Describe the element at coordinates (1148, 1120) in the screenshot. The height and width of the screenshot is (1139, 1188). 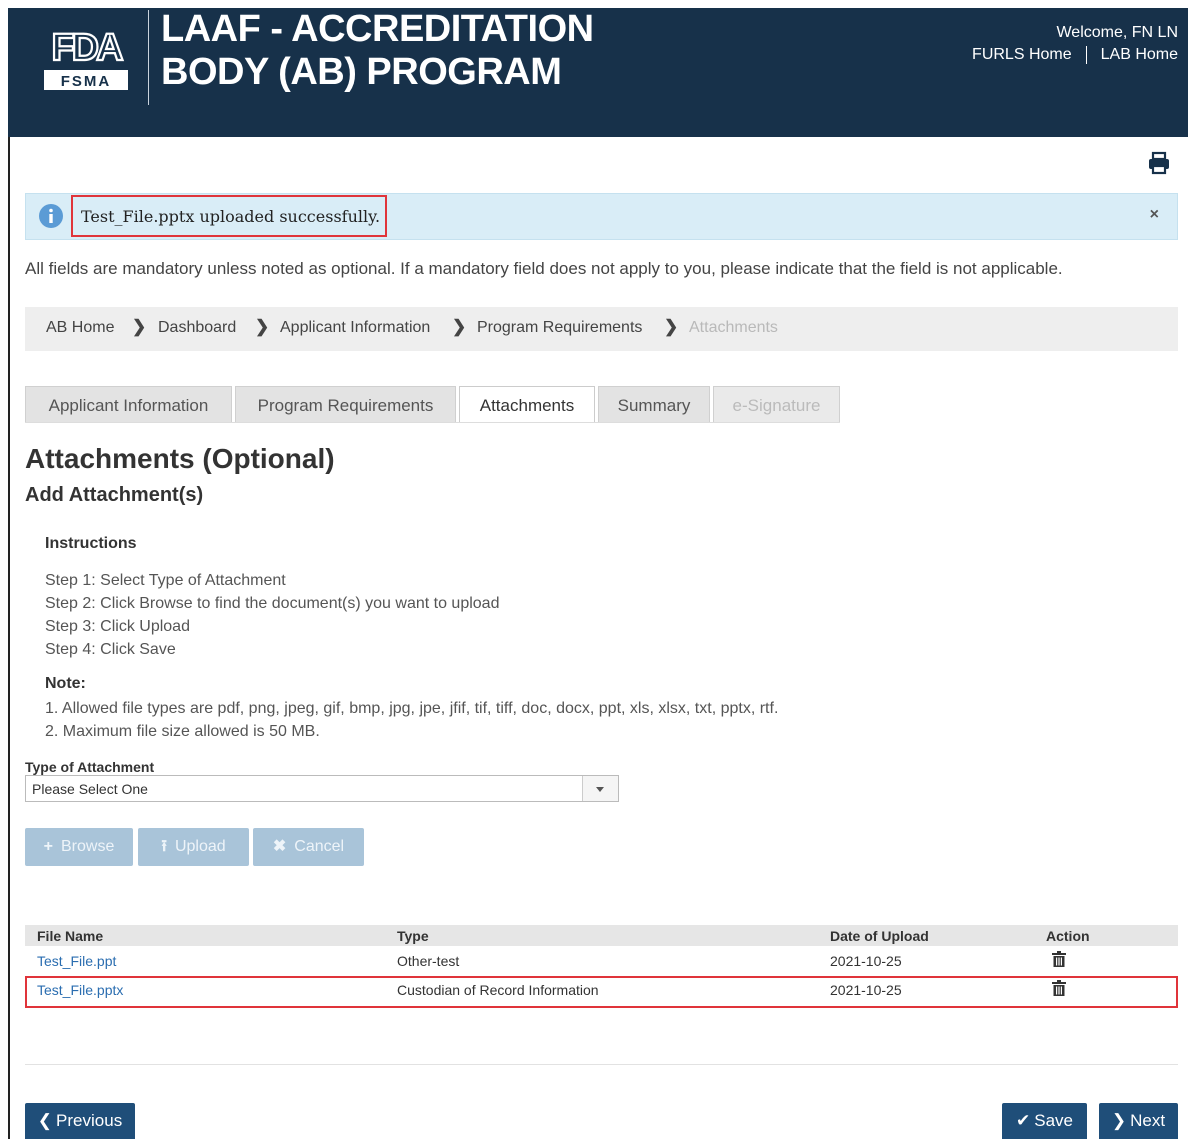
I see `next-label: Next` at that location.